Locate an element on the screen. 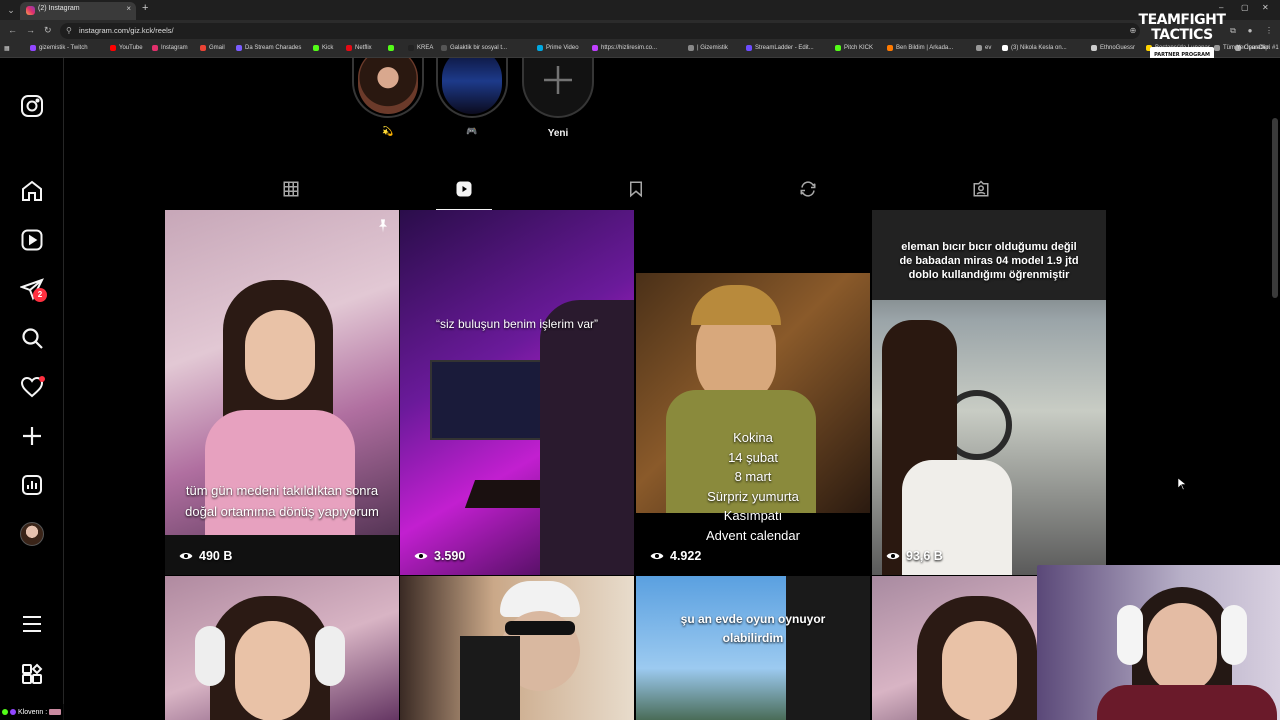 The height and width of the screenshot is (720, 1280). bookmark-item: Prime Video is located at coordinates (558, 48).